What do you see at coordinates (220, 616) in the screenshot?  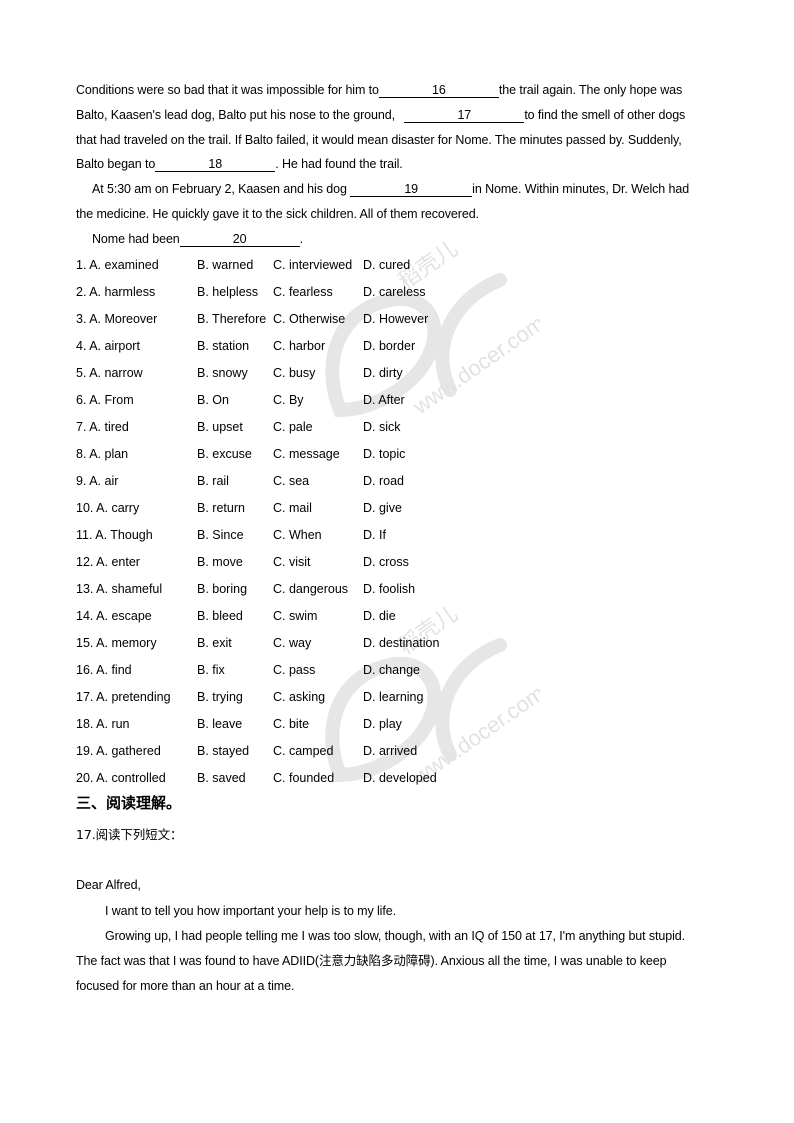 I see `option-b: B. bleed` at bounding box center [220, 616].